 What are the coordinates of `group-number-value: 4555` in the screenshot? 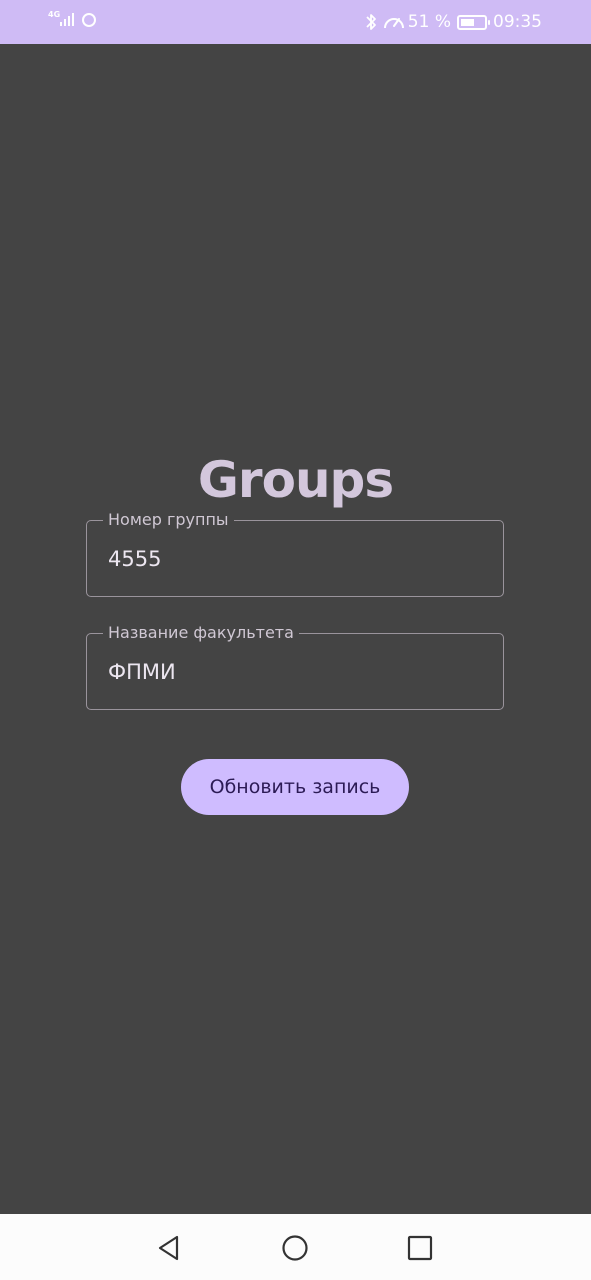 It's located at (134, 559).